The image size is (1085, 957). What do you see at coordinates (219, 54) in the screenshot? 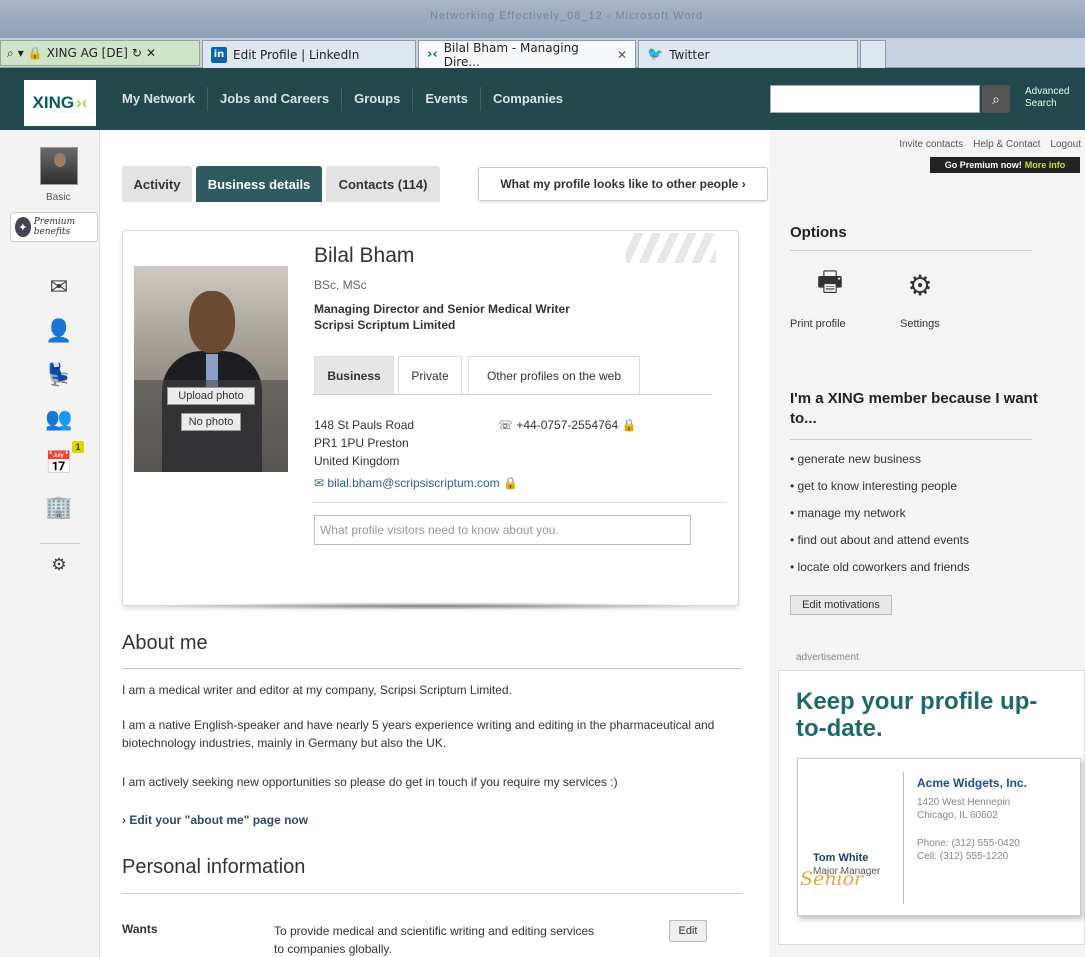
I see `linkedin-icon: in` at bounding box center [219, 54].